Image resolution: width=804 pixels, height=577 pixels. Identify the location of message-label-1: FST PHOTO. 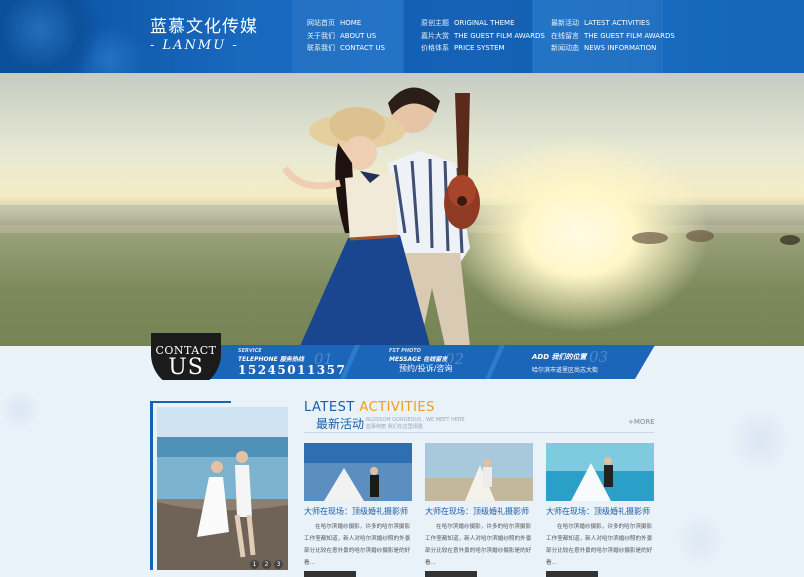
(405, 351).